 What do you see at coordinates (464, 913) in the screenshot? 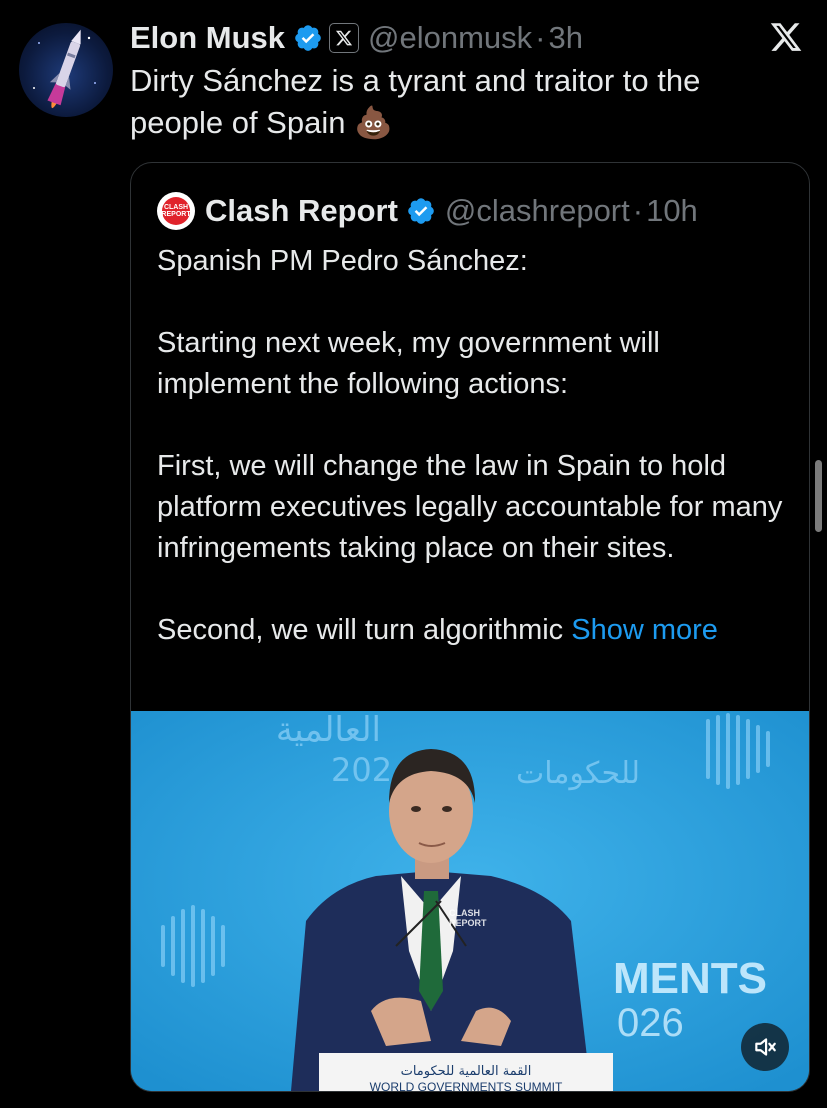
I see `watermark-text: CLASH` at bounding box center [464, 913].